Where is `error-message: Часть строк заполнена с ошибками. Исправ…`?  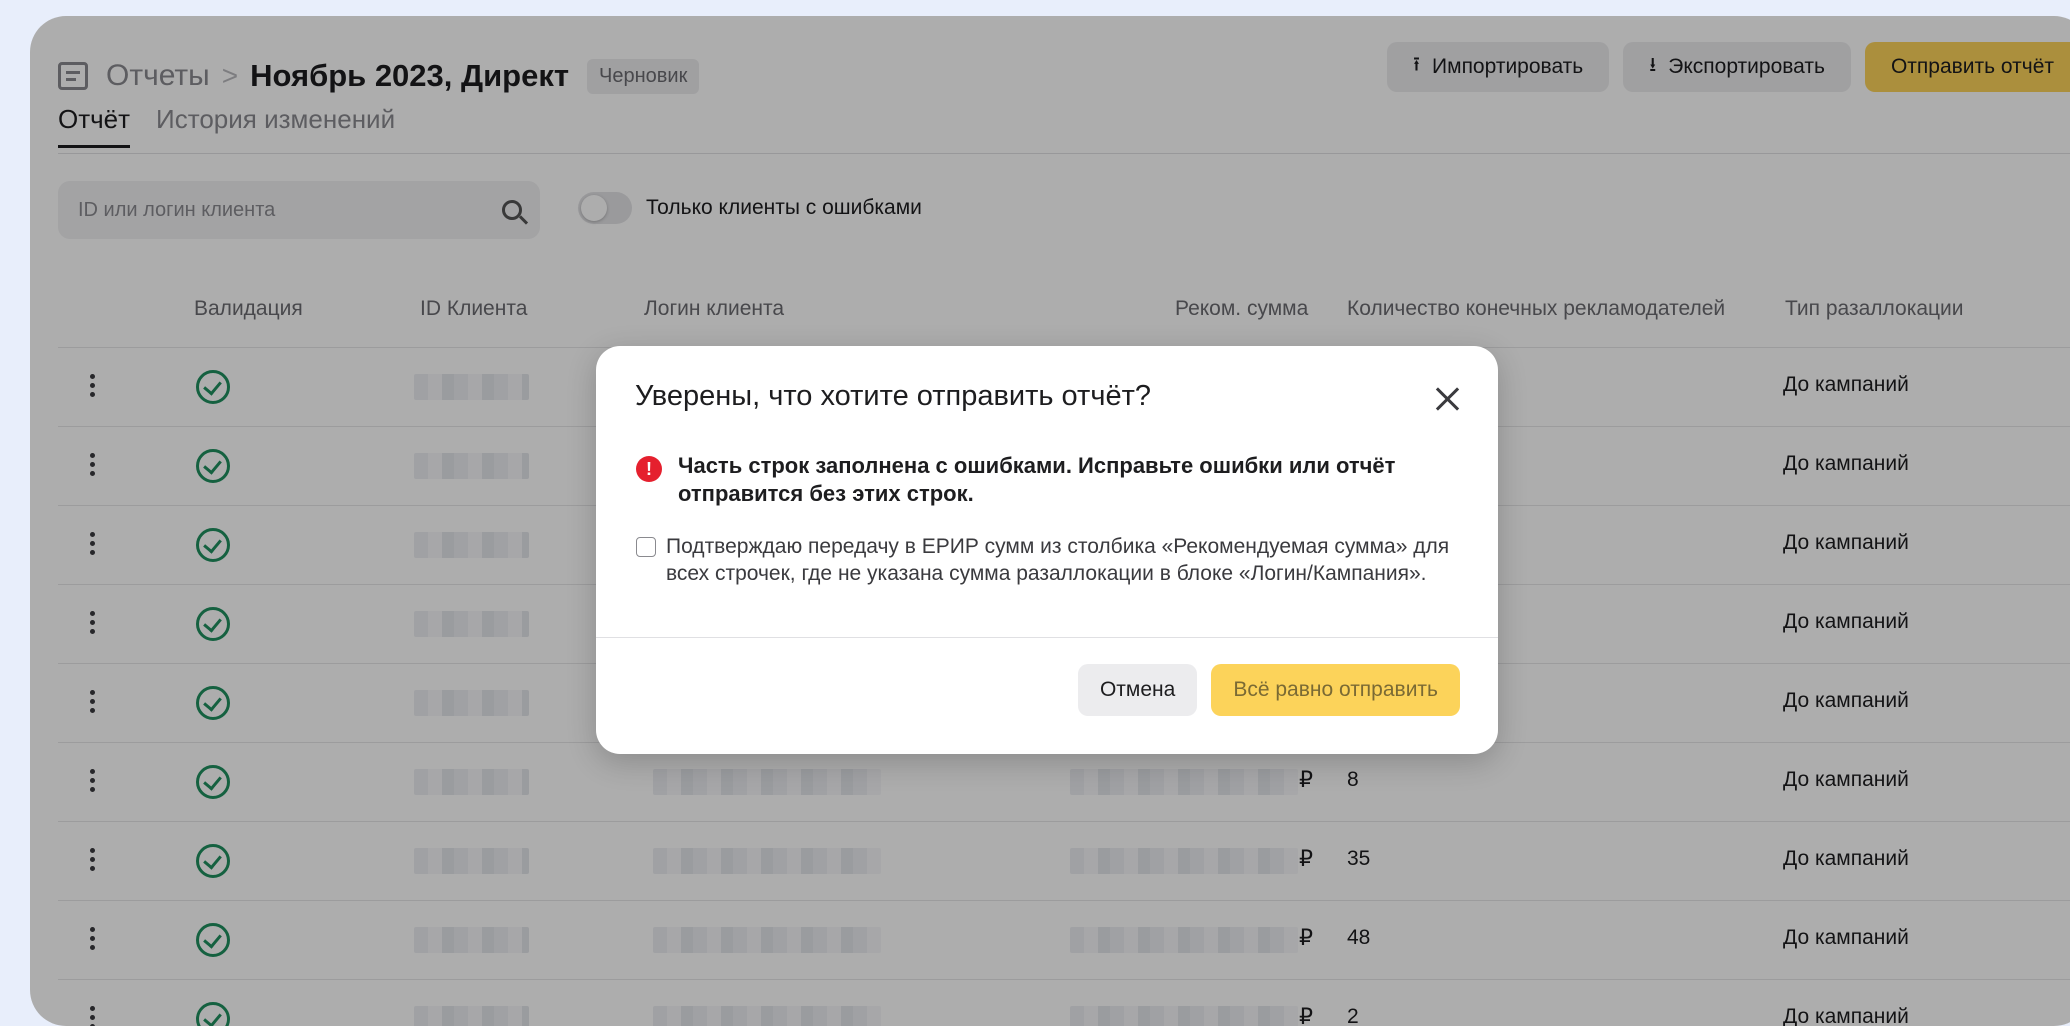
error-message: Часть строк заполнена с ошибками. Исправ… is located at coordinates (1037, 479).